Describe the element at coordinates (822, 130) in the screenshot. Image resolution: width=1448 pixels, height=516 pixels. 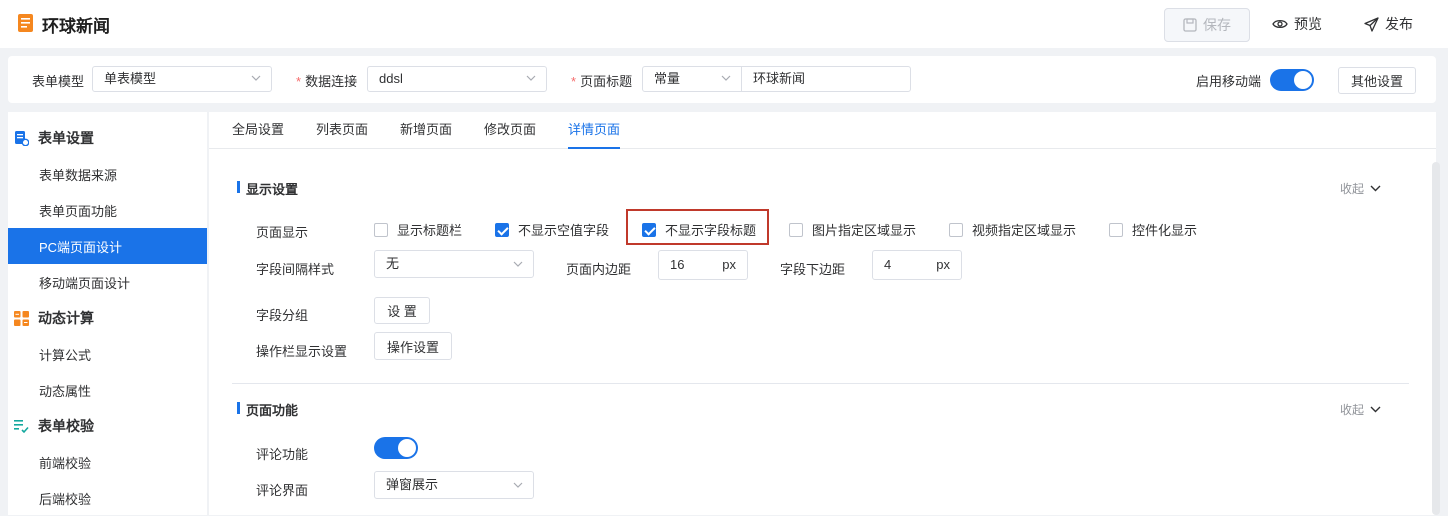
I see `tab-bar: 全局设置 列表页面 新增页面 修改页面 详情页面` at that location.